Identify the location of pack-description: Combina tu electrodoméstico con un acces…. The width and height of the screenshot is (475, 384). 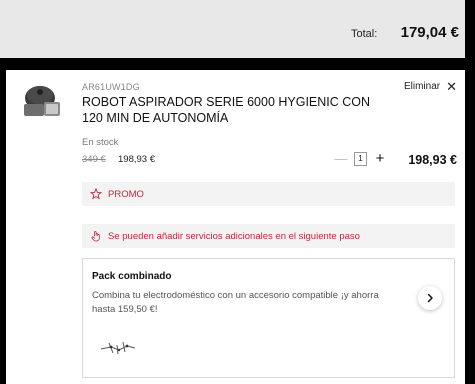
(235, 302).